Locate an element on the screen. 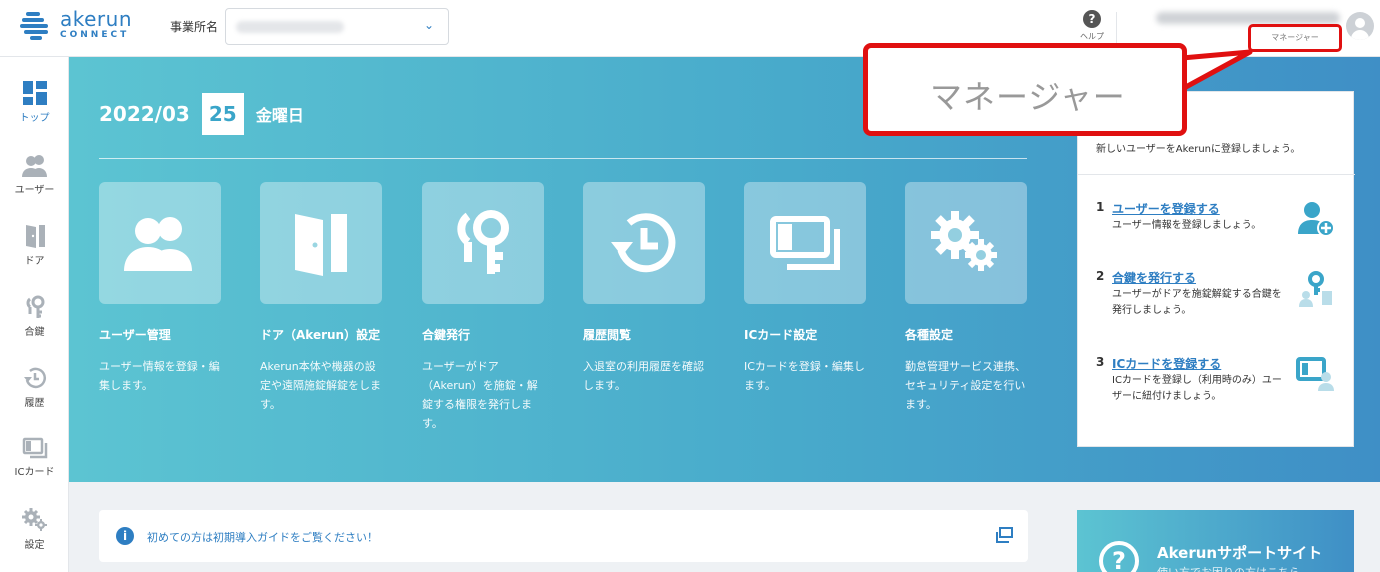 The width and height of the screenshot is (1380, 572). sidebar-item-label: 合鍵 is located at coordinates (34, 332).